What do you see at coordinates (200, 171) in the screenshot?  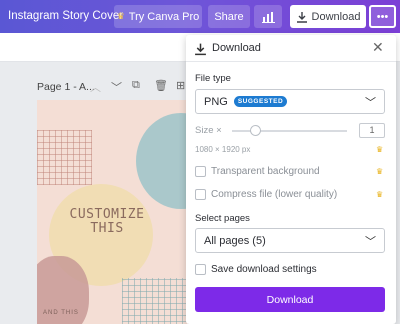 I see `transparent-background-checkbox` at bounding box center [200, 171].